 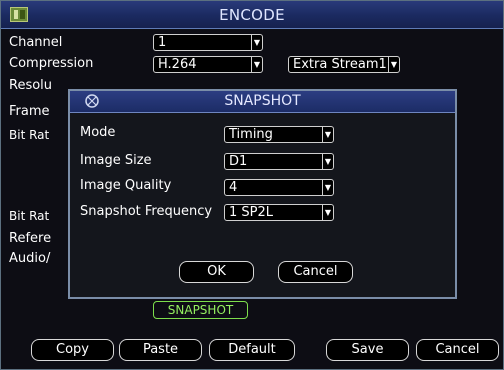 What do you see at coordinates (29, 216) in the screenshot?
I see `bit-rate-label: Bit Rat` at bounding box center [29, 216].